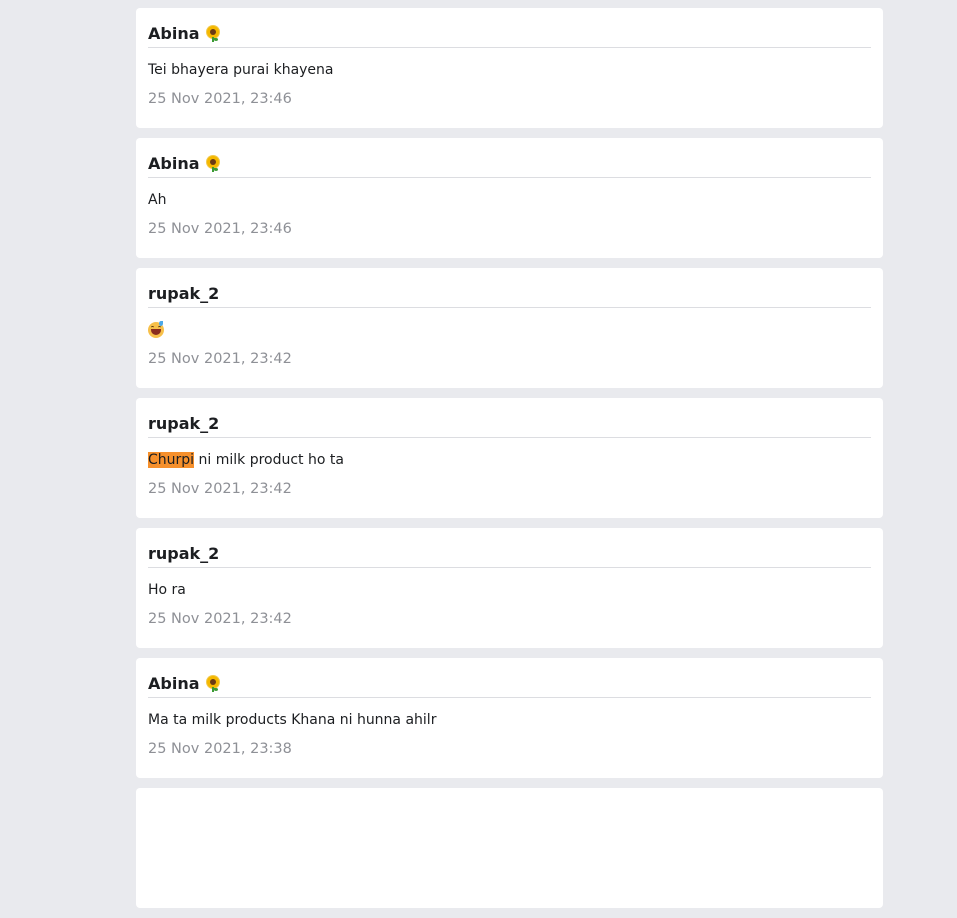  What do you see at coordinates (220, 749) in the screenshot?
I see `message-timestamp: 25 Nov 2021, 23:38` at bounding box center [220, 749].